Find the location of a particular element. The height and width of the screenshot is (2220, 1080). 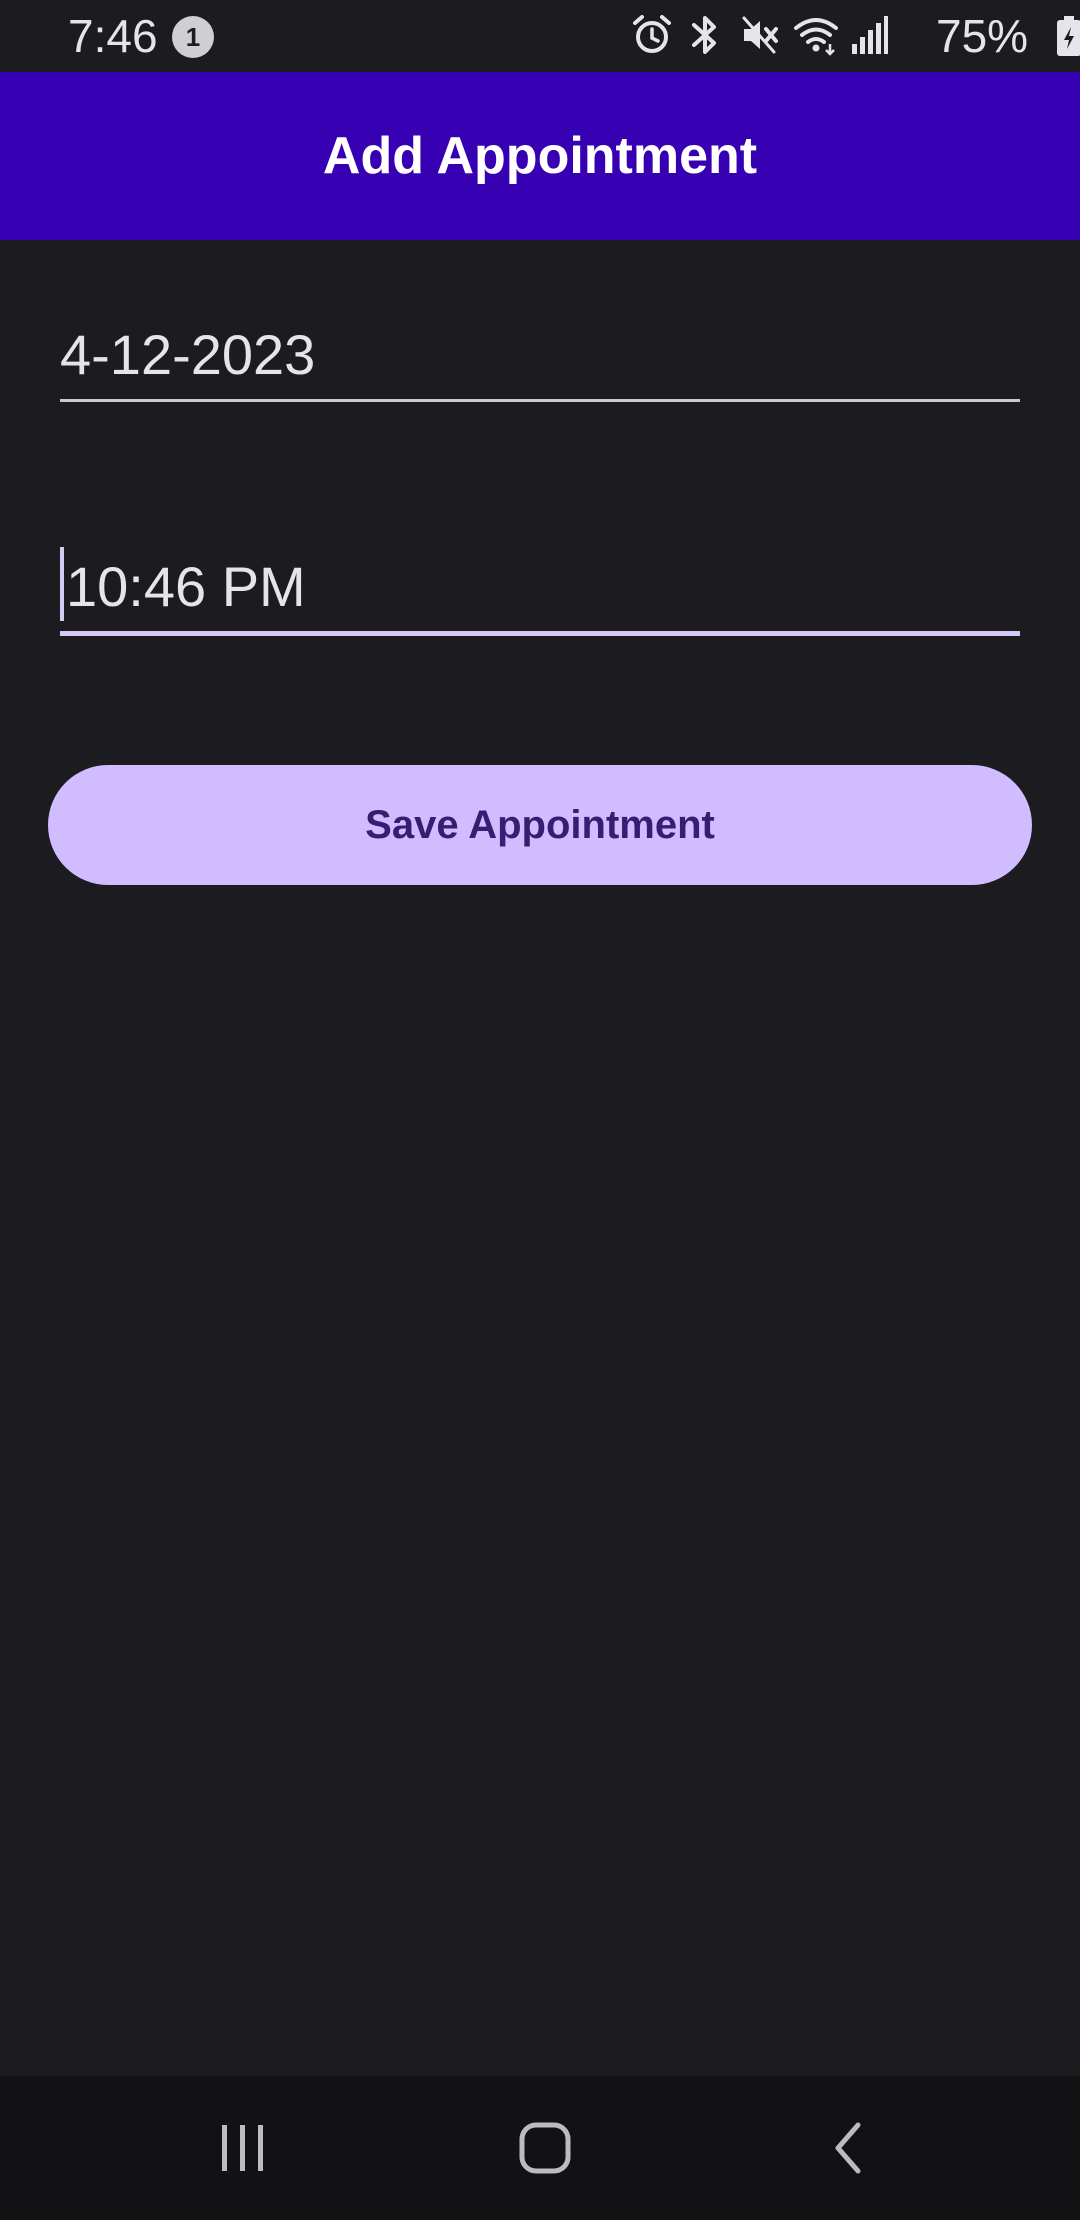

battery-percent: 75% is located at coordinates (982, 36).